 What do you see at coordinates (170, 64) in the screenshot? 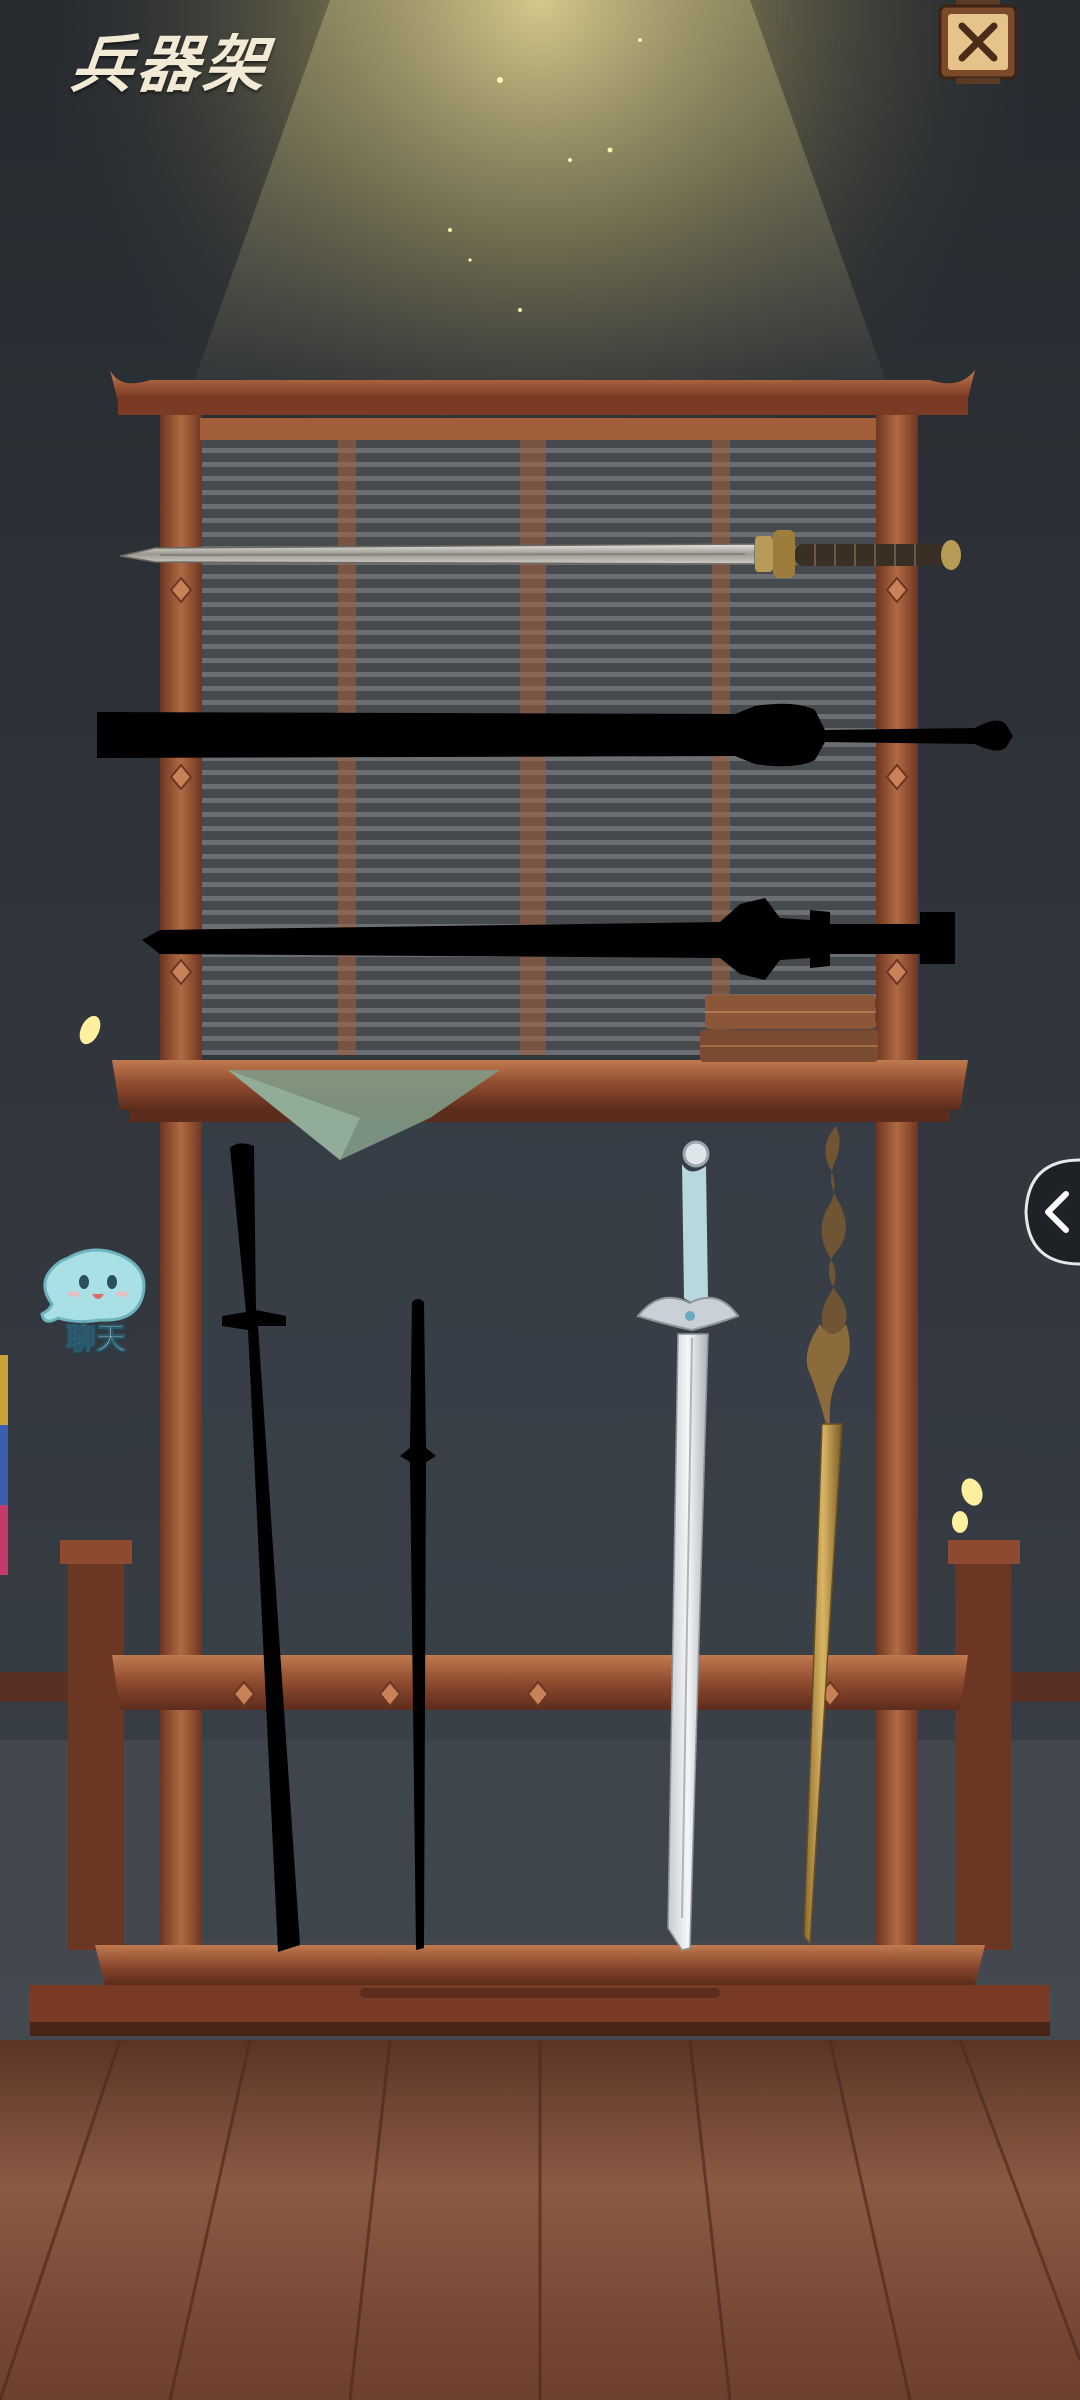
I see `page-title: 兵器架` at bounding box center [170, 64].